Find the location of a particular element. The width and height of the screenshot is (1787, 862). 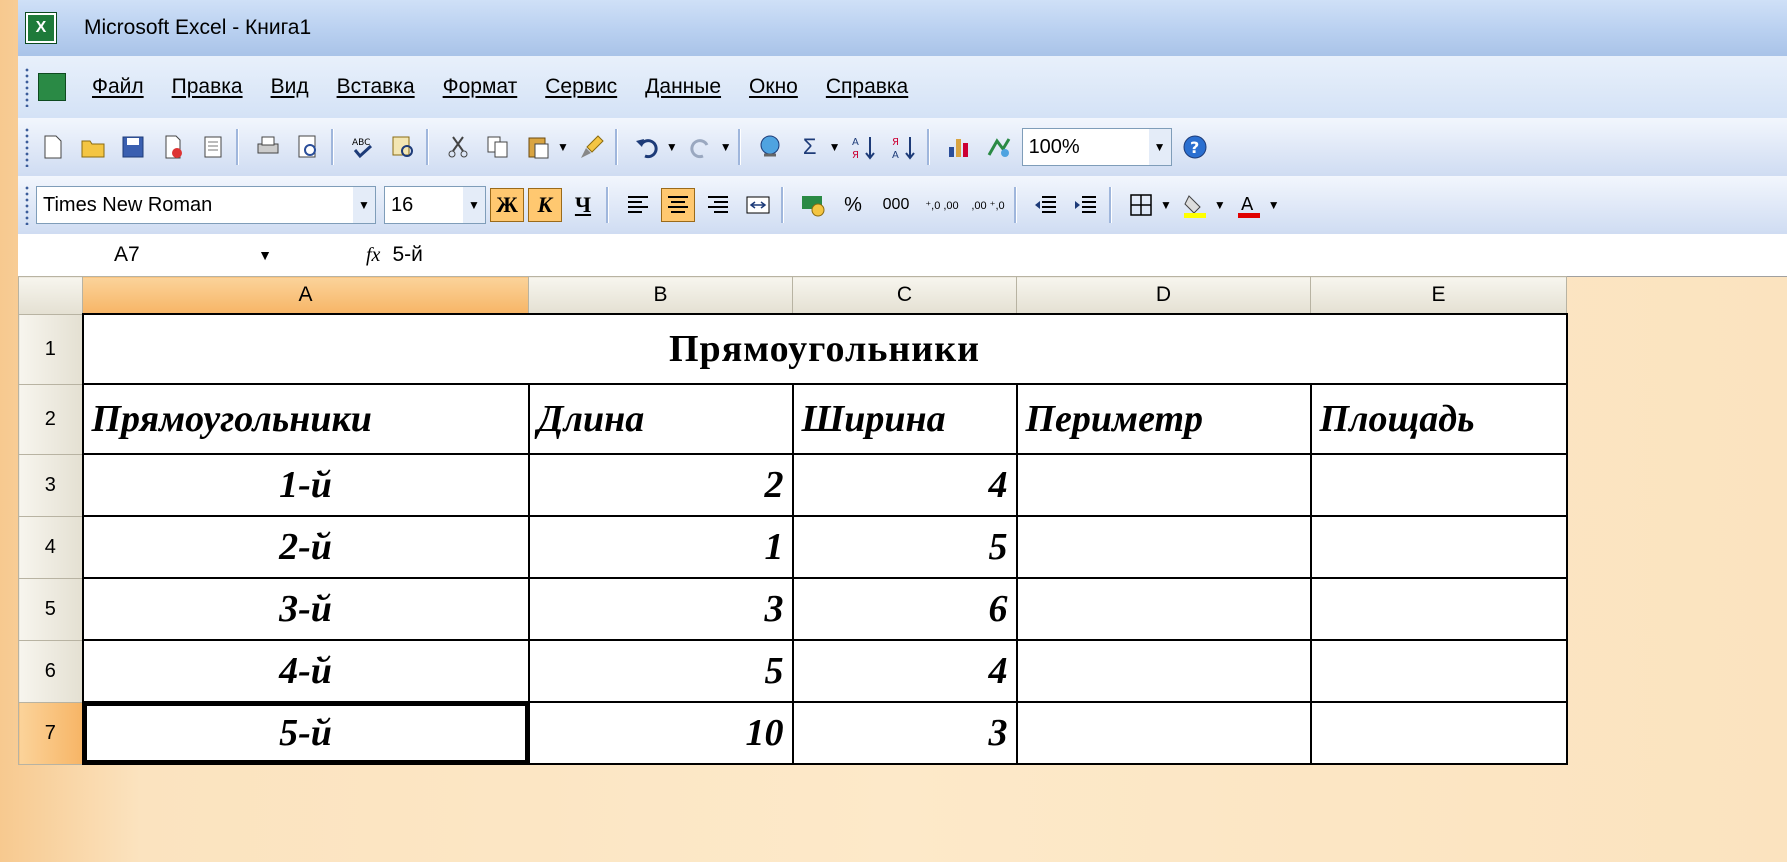

font-color-icon: A is located at coordinates (1249, 205).